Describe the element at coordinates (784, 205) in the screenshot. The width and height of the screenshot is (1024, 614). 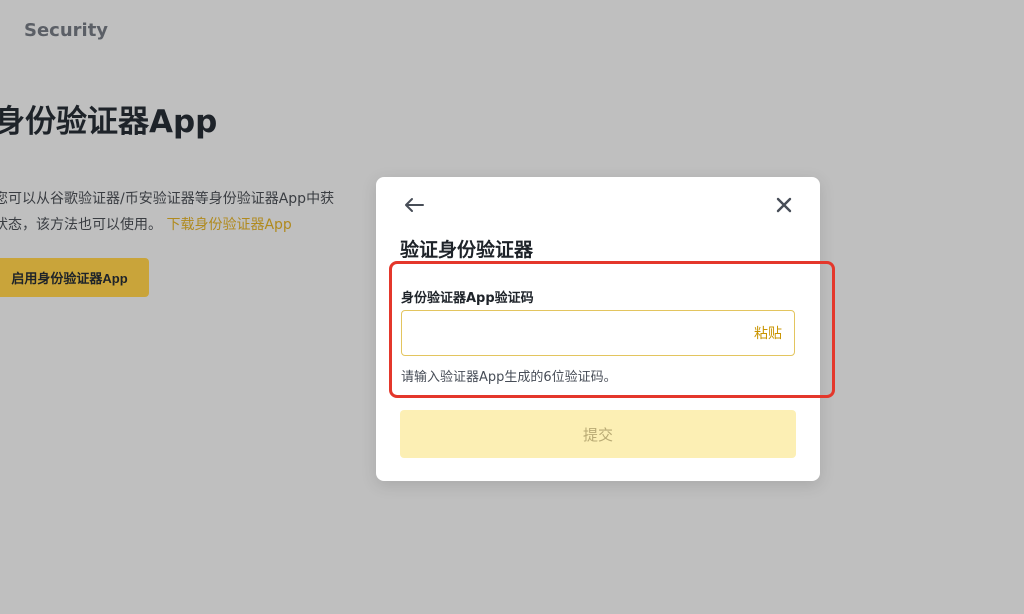
I see `close-icon` at that location.